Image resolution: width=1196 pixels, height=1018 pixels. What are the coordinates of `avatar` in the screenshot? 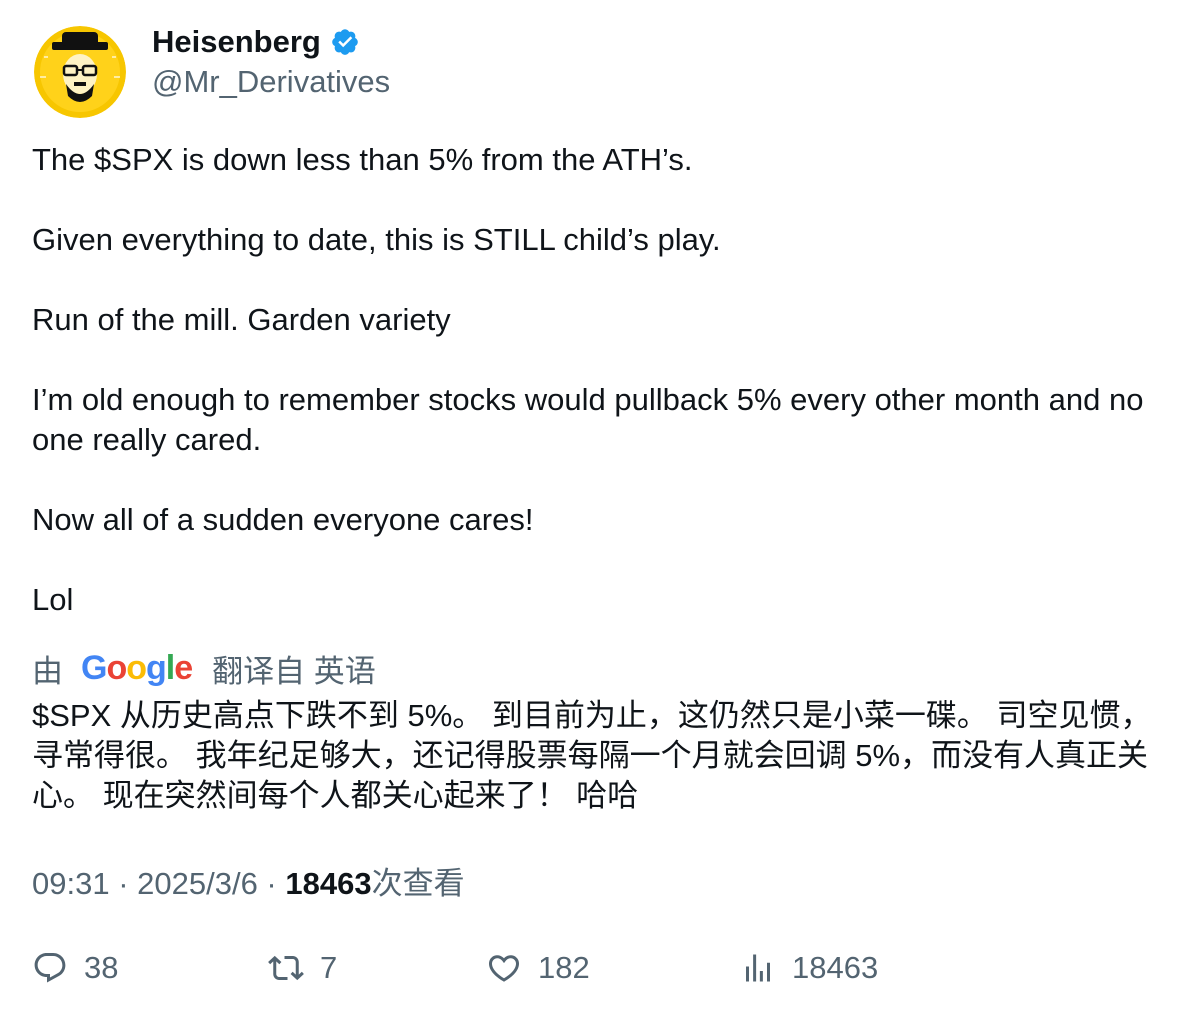 It's located at (80, 72).